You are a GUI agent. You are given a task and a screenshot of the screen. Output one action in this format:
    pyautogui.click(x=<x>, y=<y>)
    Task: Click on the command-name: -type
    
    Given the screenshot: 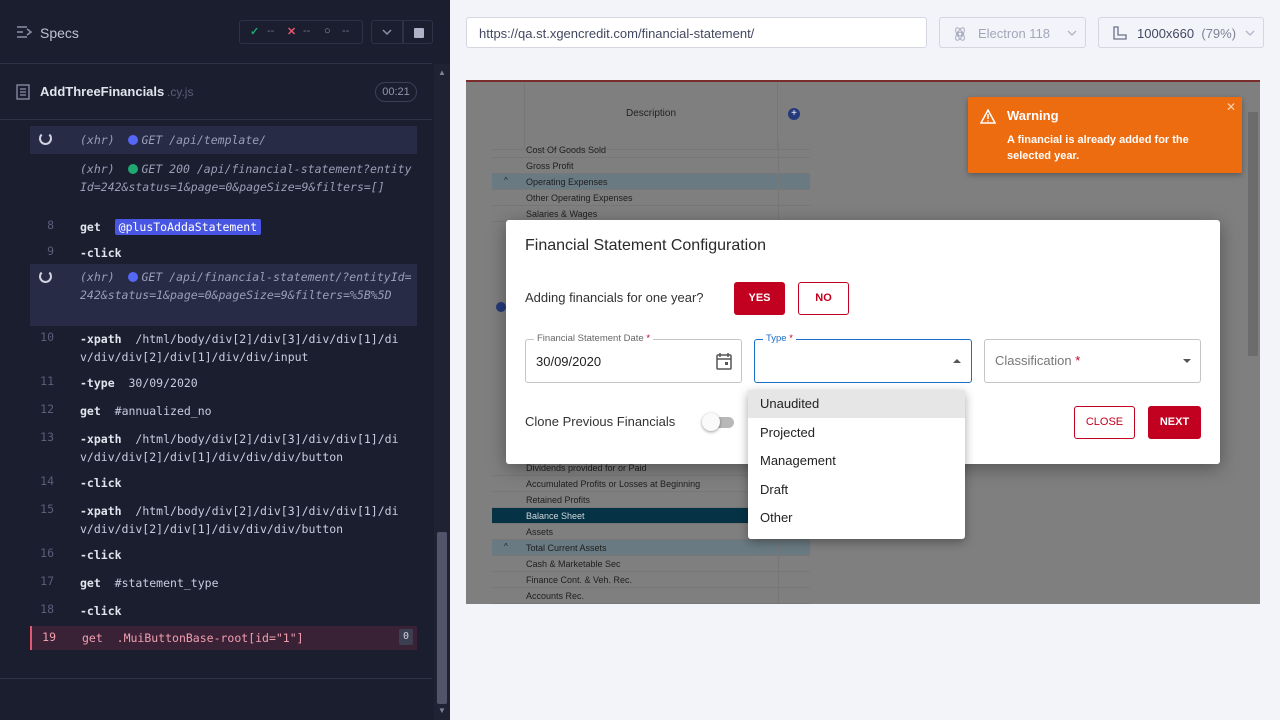 What is the action you would take?
    pyautogui.click(x=97, y=383)
    